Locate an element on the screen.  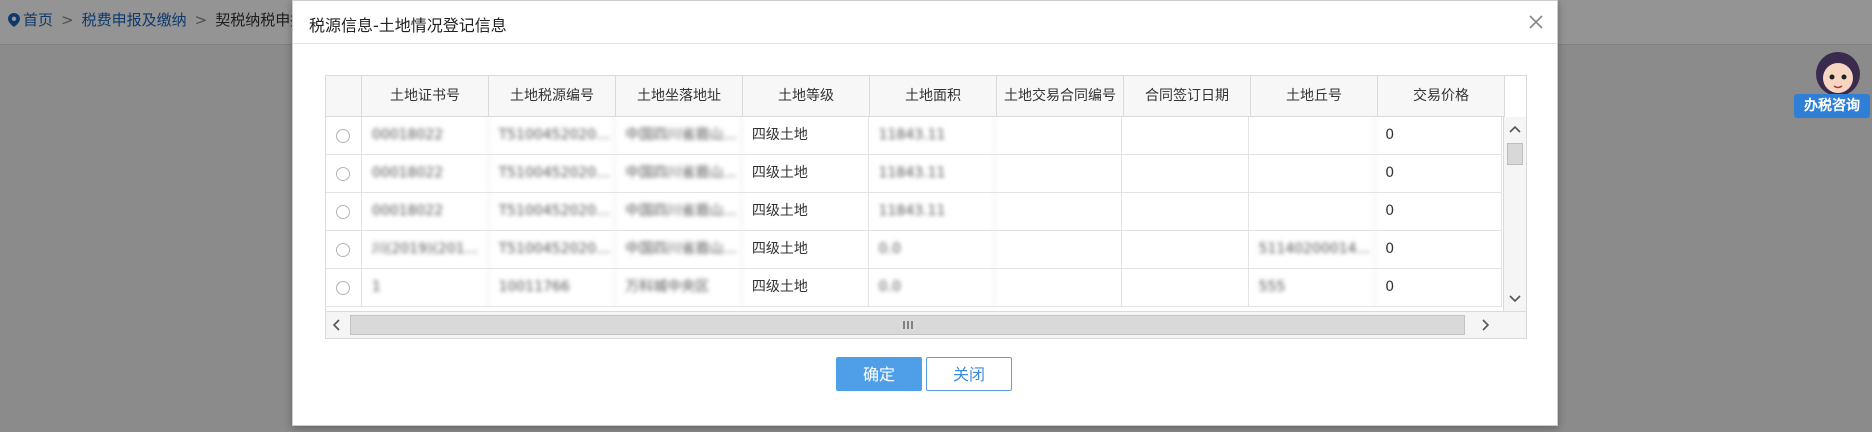
scroll-up-icon is located at coordinates (1515, 129).